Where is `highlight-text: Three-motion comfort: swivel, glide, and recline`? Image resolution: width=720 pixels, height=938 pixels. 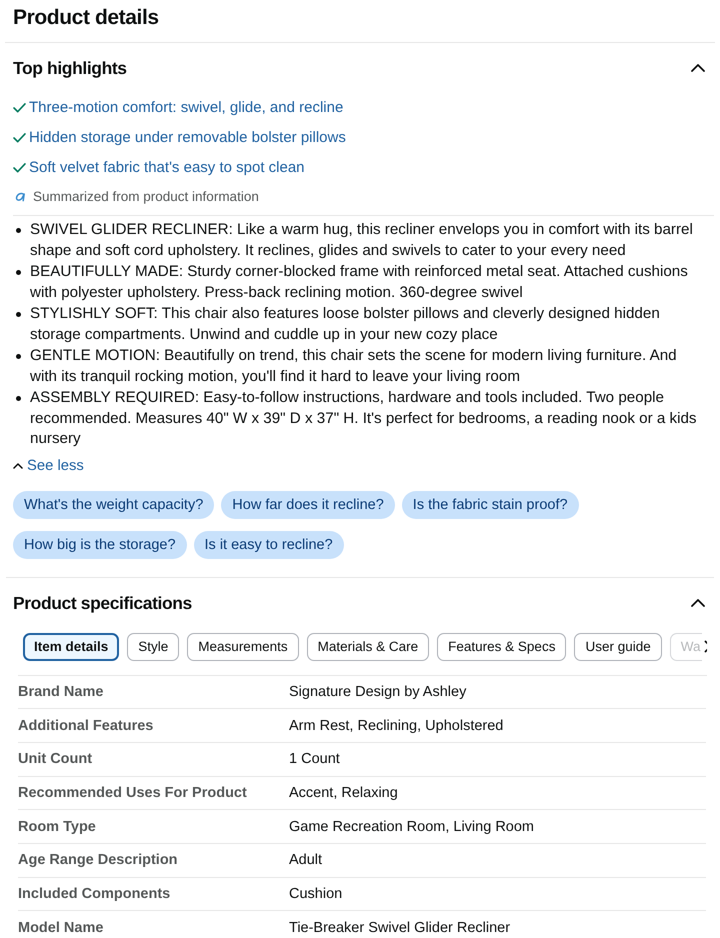 highlight-text: Three-motion comfort: swivel, glide, and recline is located at coordinates (186, 108).